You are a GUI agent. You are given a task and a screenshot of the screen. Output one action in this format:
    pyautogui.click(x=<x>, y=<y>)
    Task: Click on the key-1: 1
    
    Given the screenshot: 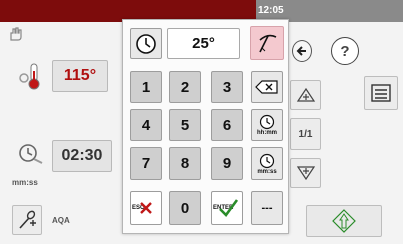 What is the action you would take?
    pyautogui.click(x=146, y=87)
    